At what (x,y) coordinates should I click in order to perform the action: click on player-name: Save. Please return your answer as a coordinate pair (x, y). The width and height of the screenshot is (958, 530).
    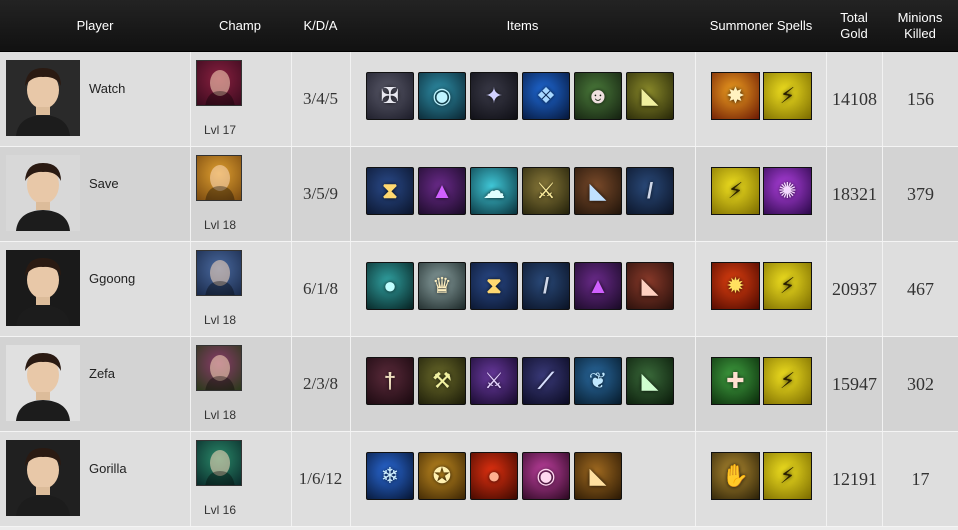
    Looking at the image, I should click on (104, 183).